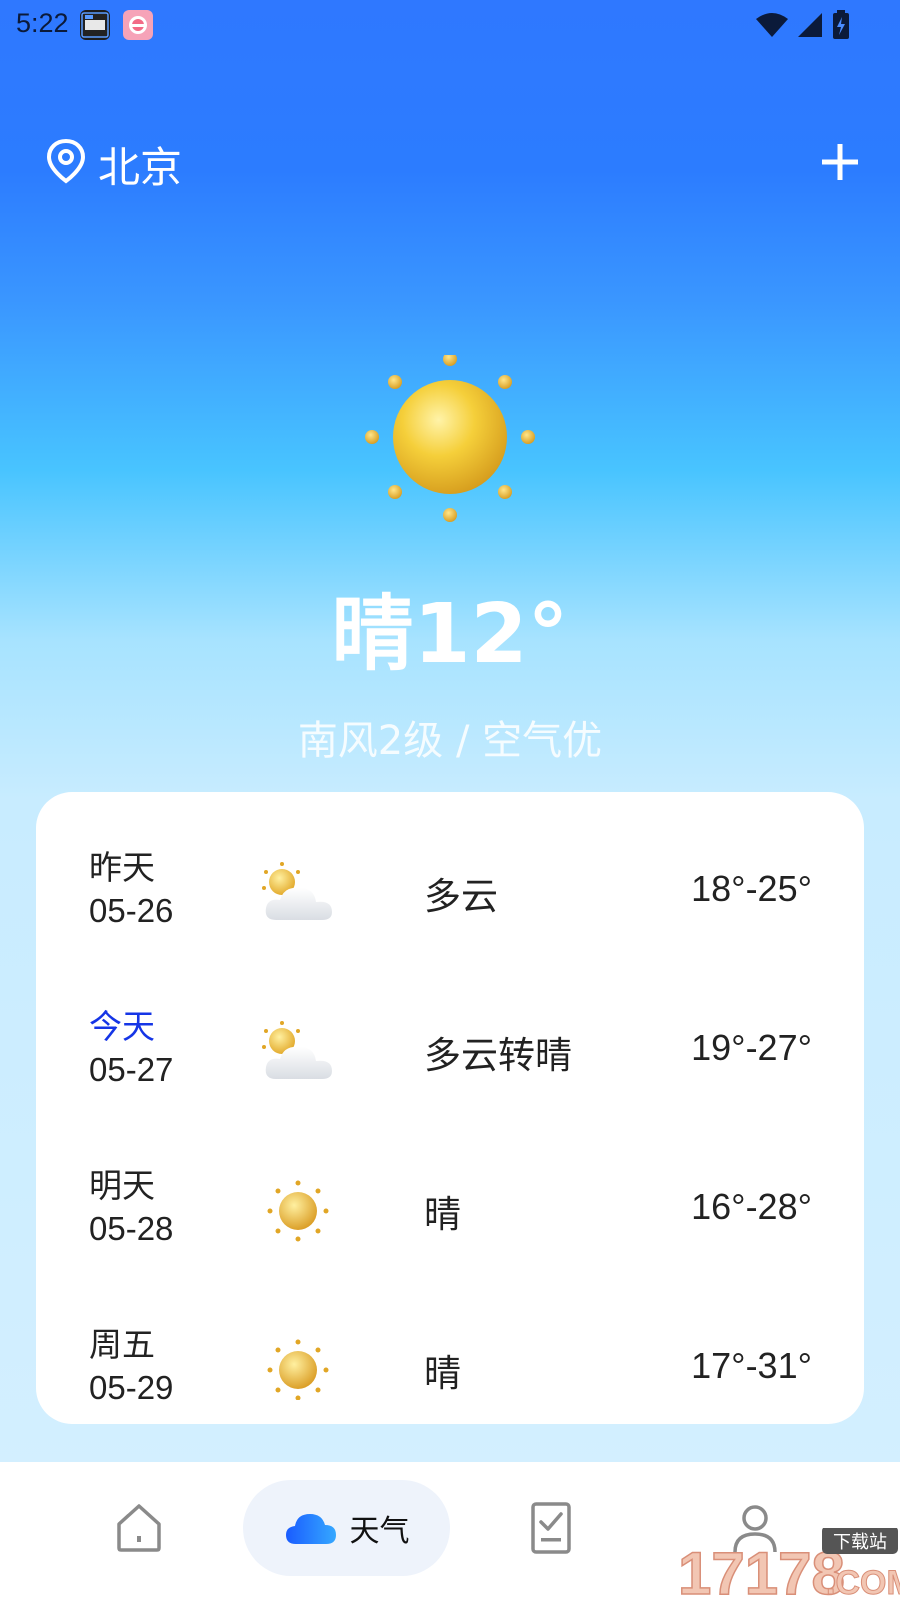  Describe the element at coordinates (751, 1365) in the screenshot. I see `forecast-range: 17°-31°` at that location.